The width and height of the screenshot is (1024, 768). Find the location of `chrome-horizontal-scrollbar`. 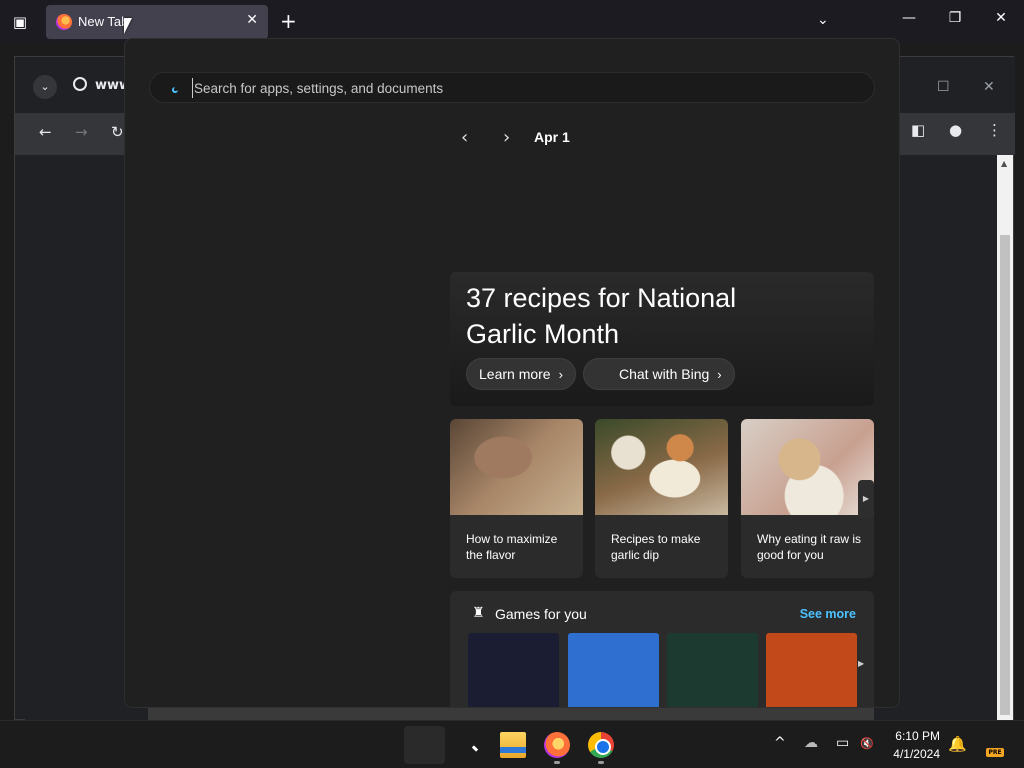

chrome-horizontal-scrollbar is located at coordinates (511, 713).